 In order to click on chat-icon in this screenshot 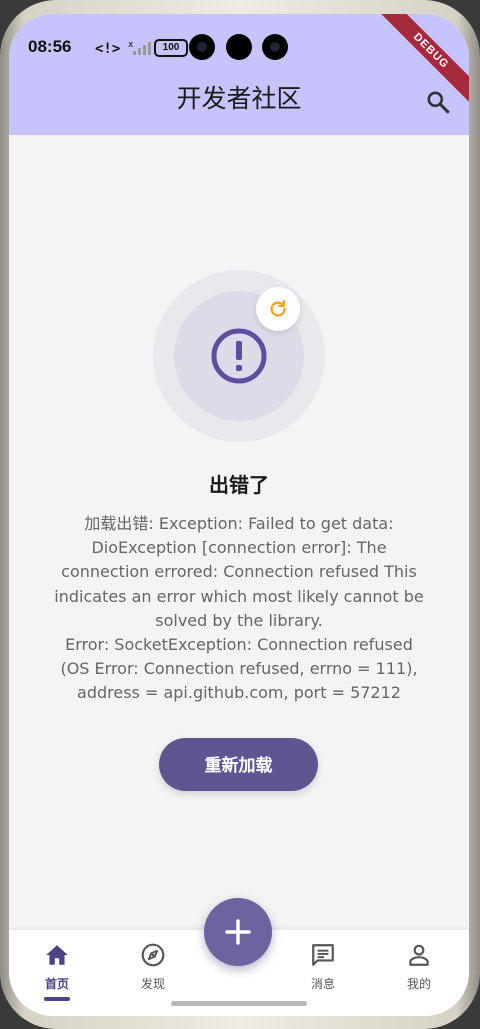, I will do `click(323, 955)`.